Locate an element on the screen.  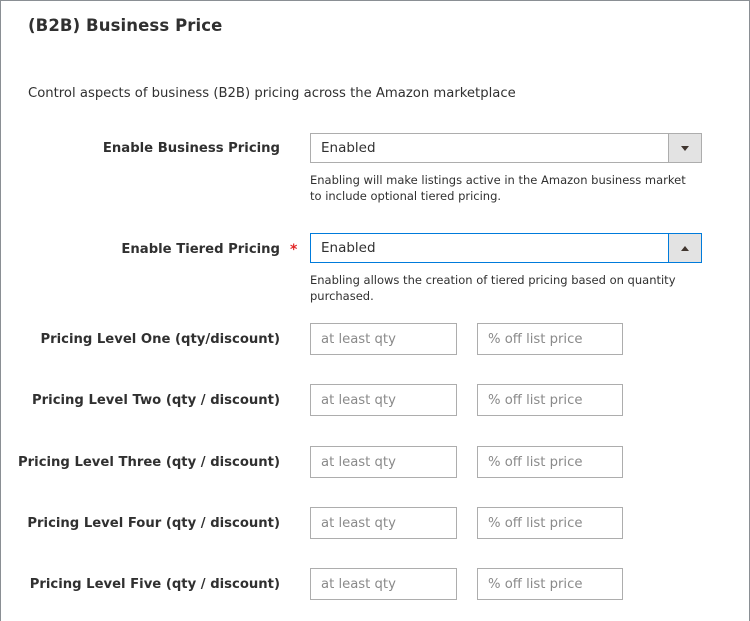
required-marker: * is located at coordinates (294, 250).